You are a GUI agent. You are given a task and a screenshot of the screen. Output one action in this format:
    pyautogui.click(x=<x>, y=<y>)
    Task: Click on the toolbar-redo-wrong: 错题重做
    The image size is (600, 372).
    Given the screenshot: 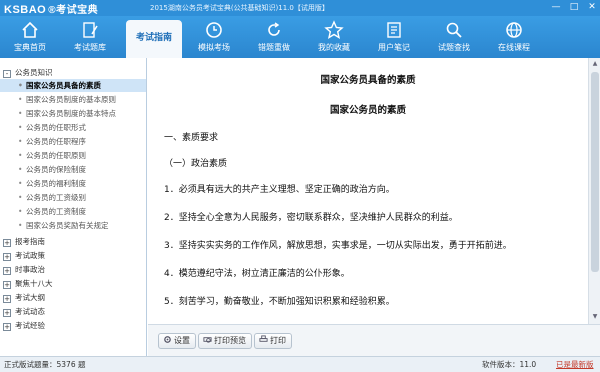 What is the action you would take?
    pyautogui.click(x=274, y=37)
    